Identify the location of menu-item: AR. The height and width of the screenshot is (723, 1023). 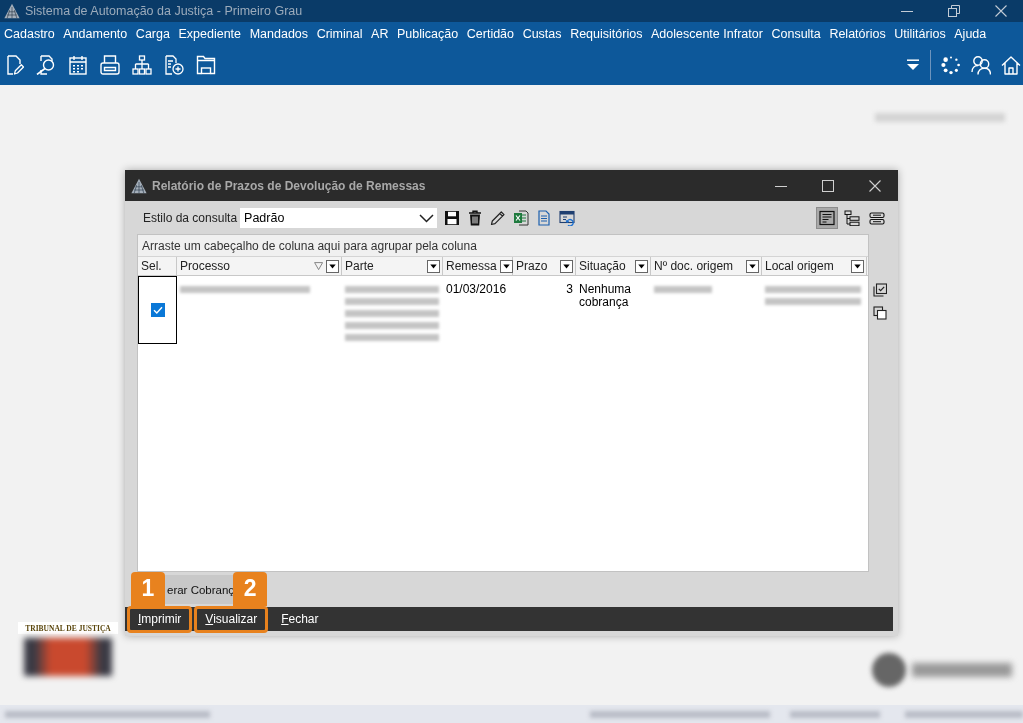
(380, 33).